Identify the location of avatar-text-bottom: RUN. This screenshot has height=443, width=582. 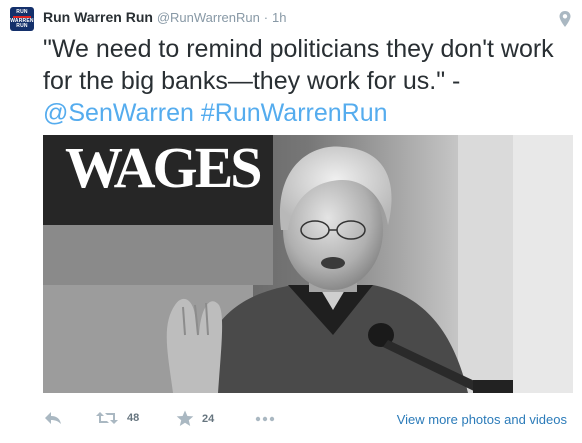
(22, 25).